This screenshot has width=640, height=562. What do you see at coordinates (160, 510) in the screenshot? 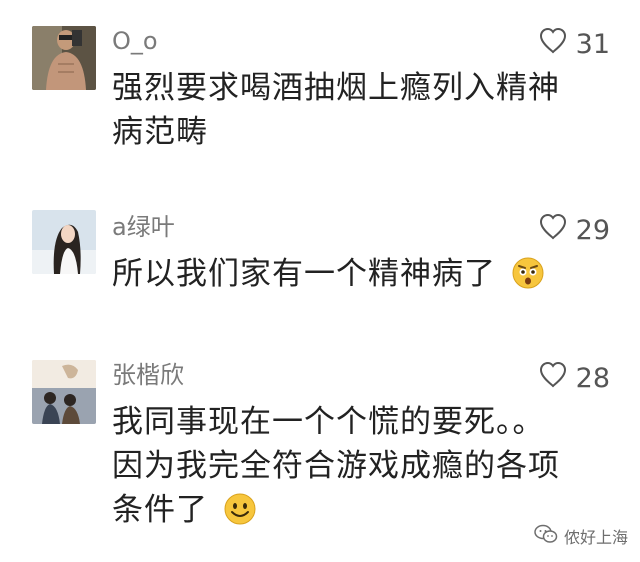
I see `comment-line: 条件了` at bounding box center [160, 510].